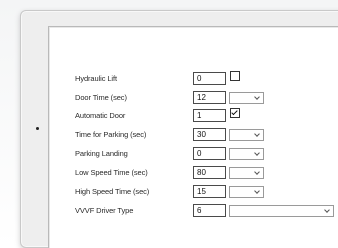  I want to click on low-speed-time-label: Low Speed Time (sec), so click(111, 172).